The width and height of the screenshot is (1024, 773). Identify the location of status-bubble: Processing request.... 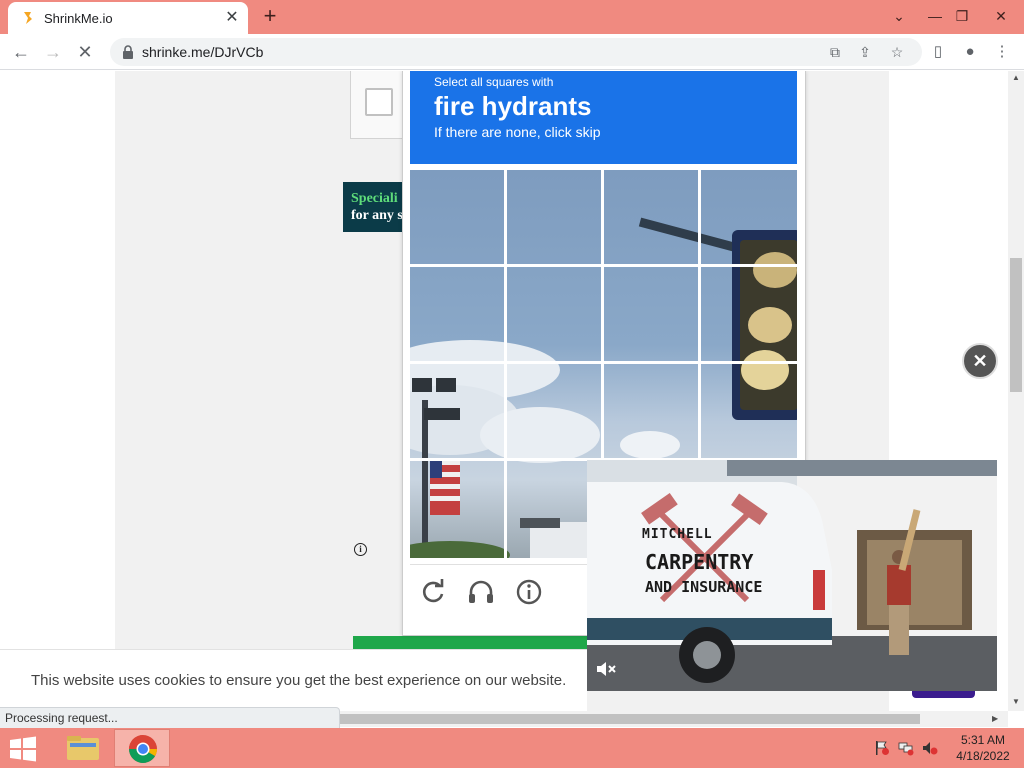
(170, 718).